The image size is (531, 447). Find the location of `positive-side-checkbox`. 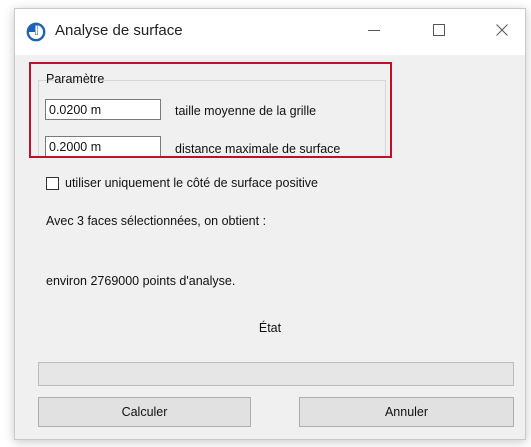

positive-side-checkbox is located at coordinates (52, 183).